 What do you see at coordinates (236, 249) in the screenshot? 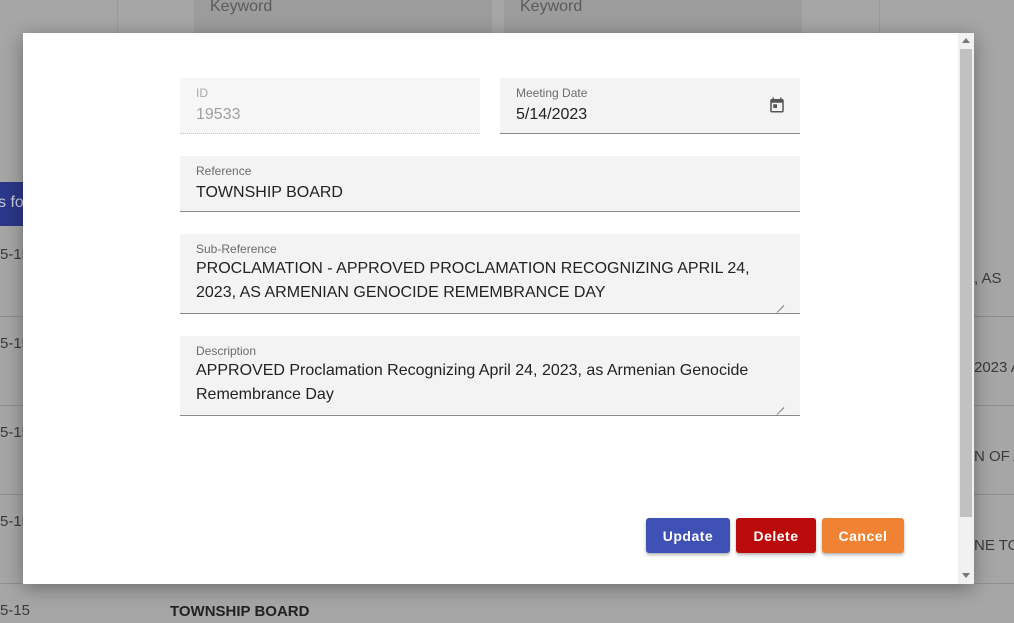
I see `sub-reference-label: Sub-Reference` at bounding box center [236, 249].